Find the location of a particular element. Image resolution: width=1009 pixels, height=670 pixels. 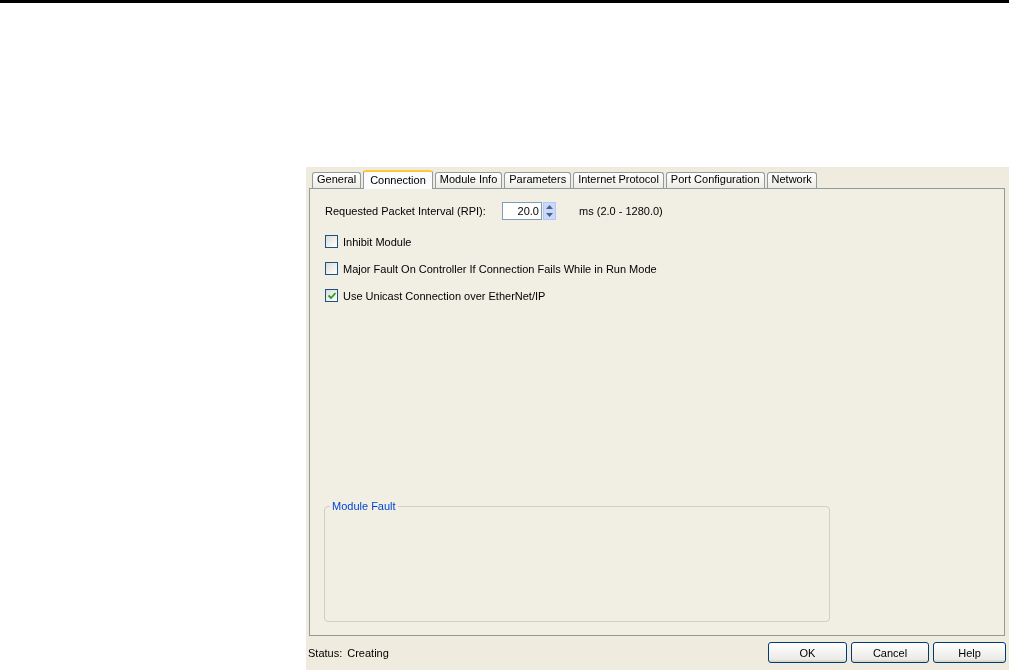

up-arrow-icon is located at coordinates (549, 207).